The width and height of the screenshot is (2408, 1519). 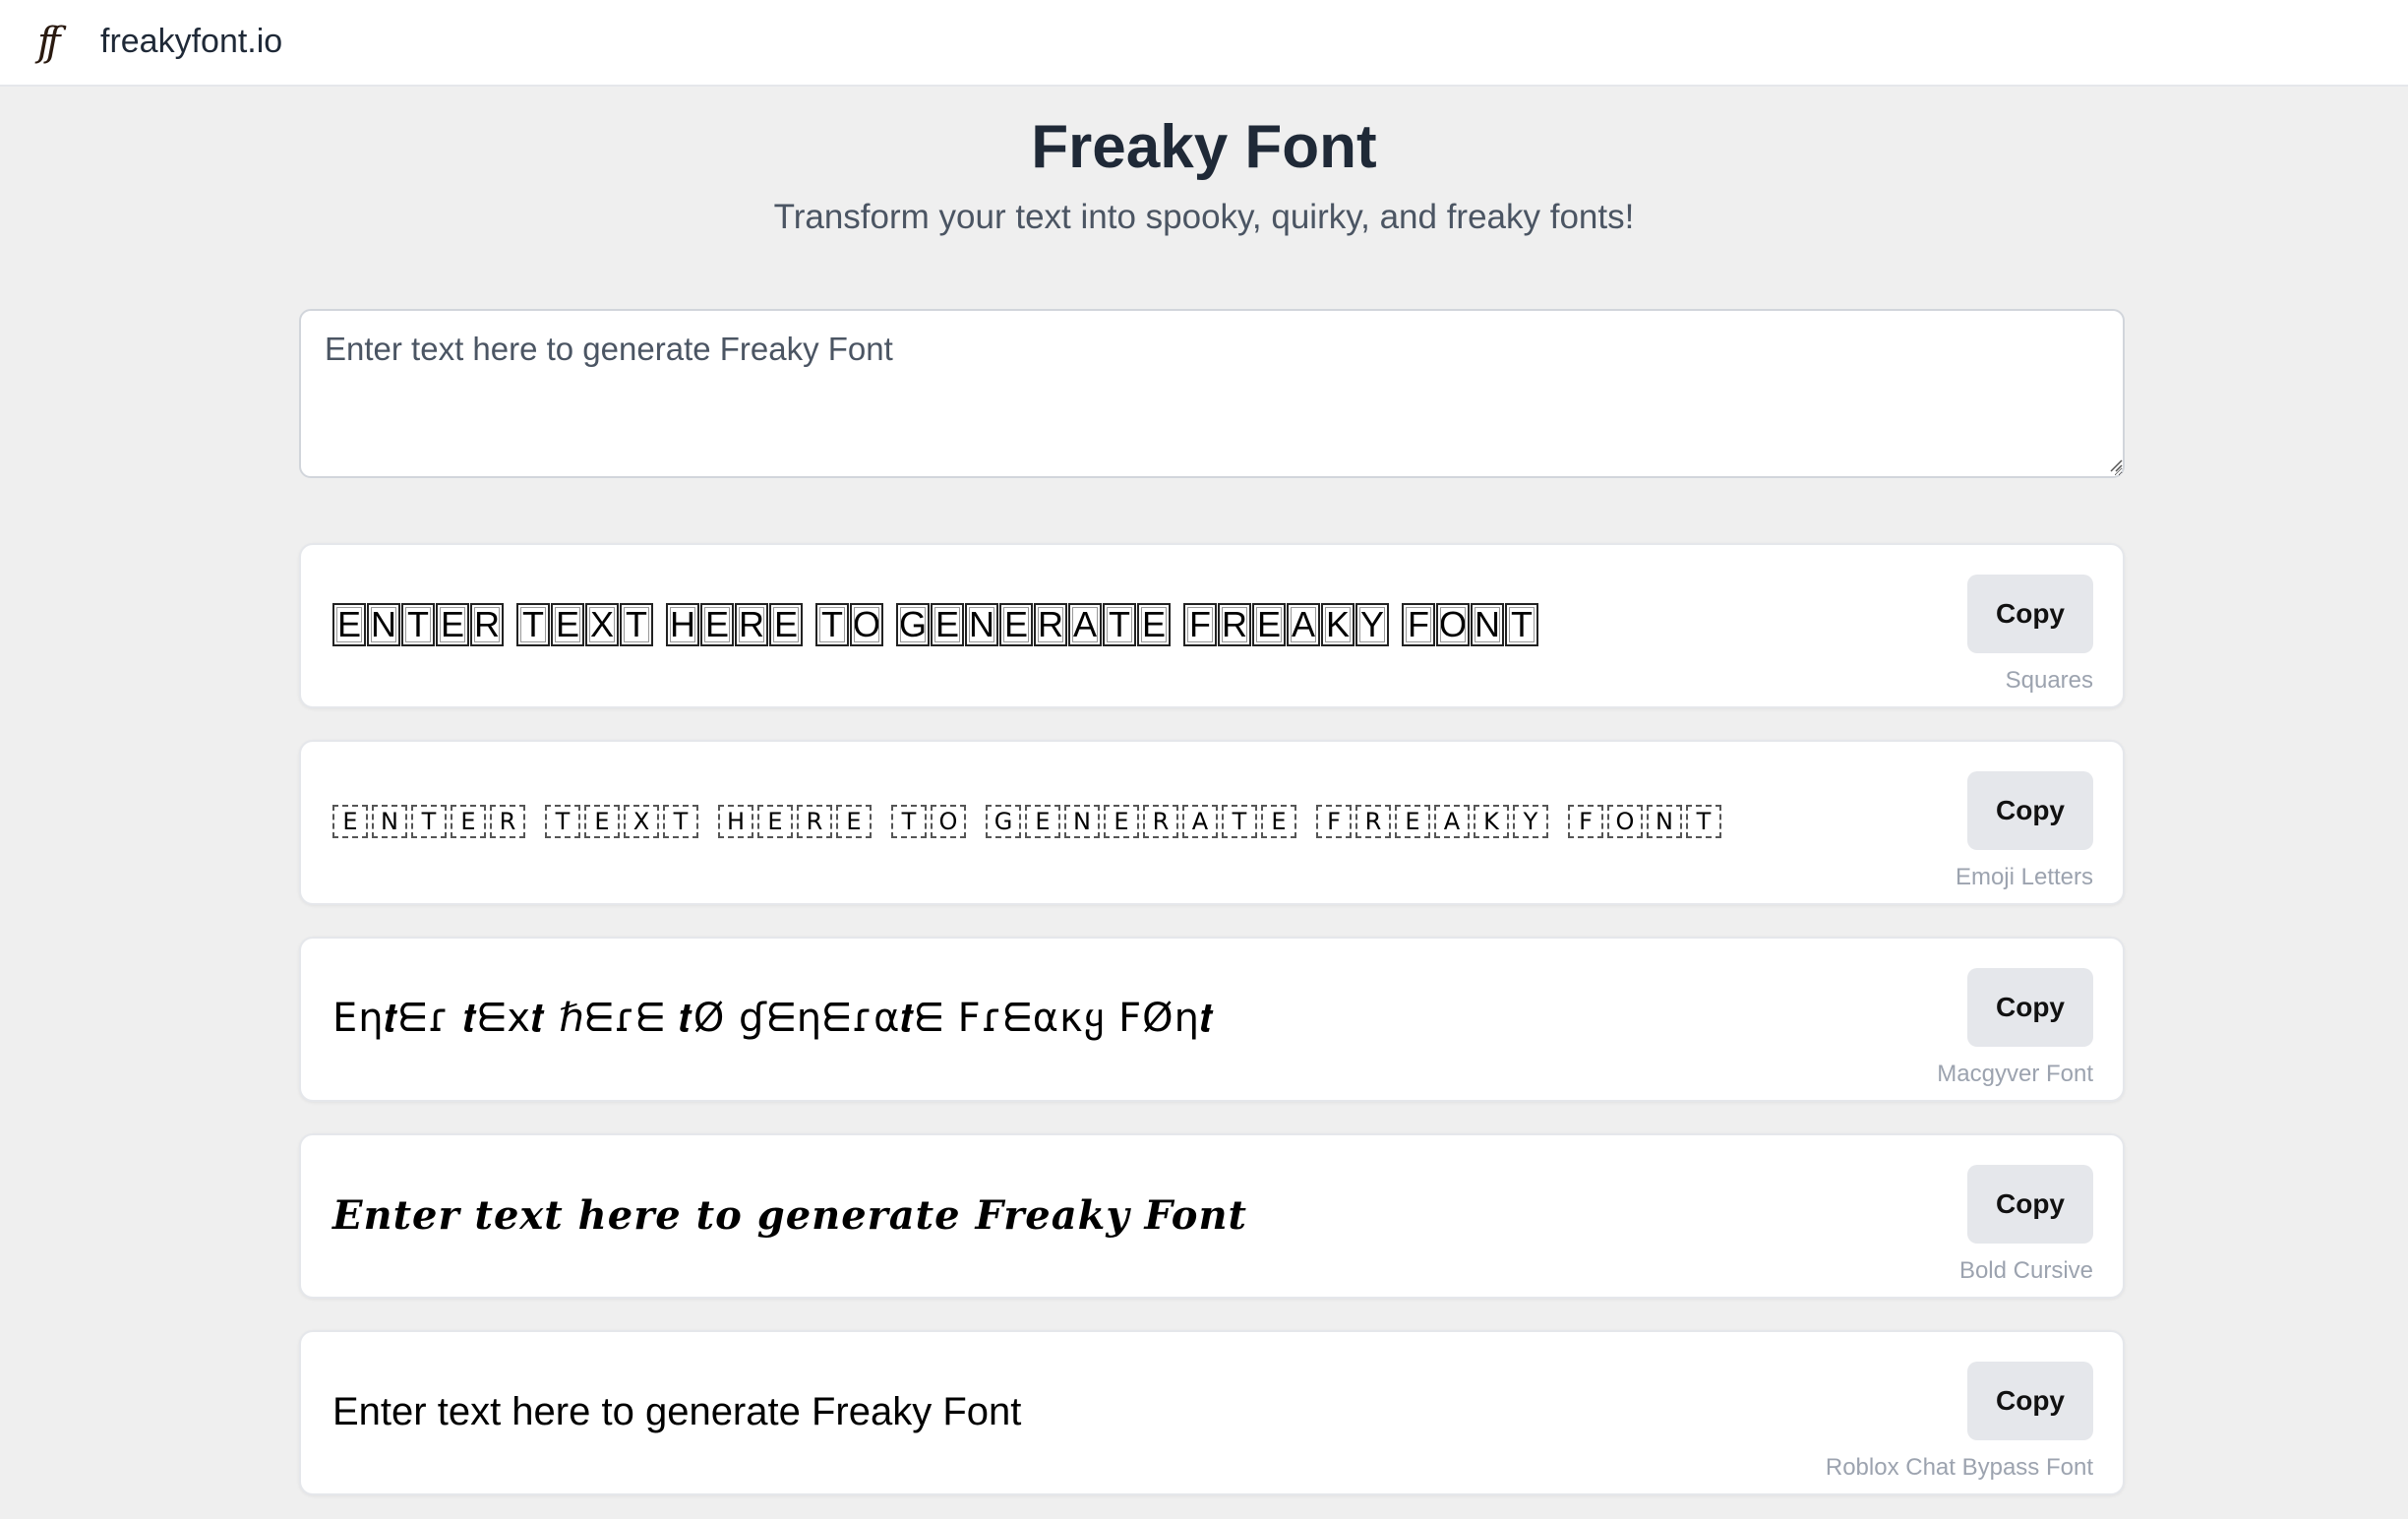 What do you see at coordinates (57, 43) in the screenshot?
I see `logo-icon: ff` at bounding box center [57, 43].